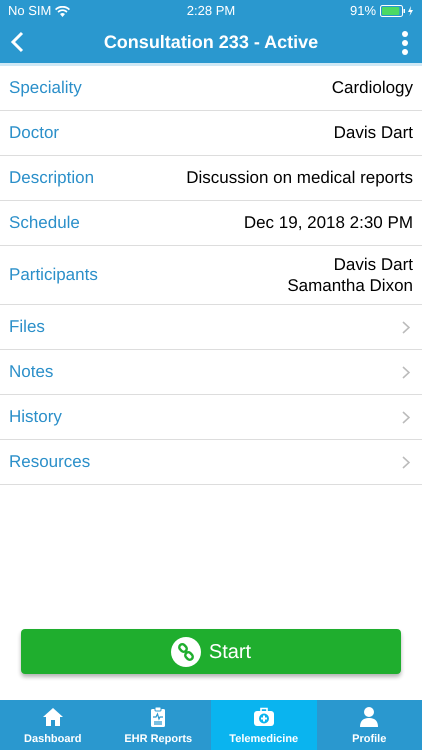 The height and width of the screenshot is (750, 422). I want to click on field-value: Samantha Dixon, so click(350, 285).